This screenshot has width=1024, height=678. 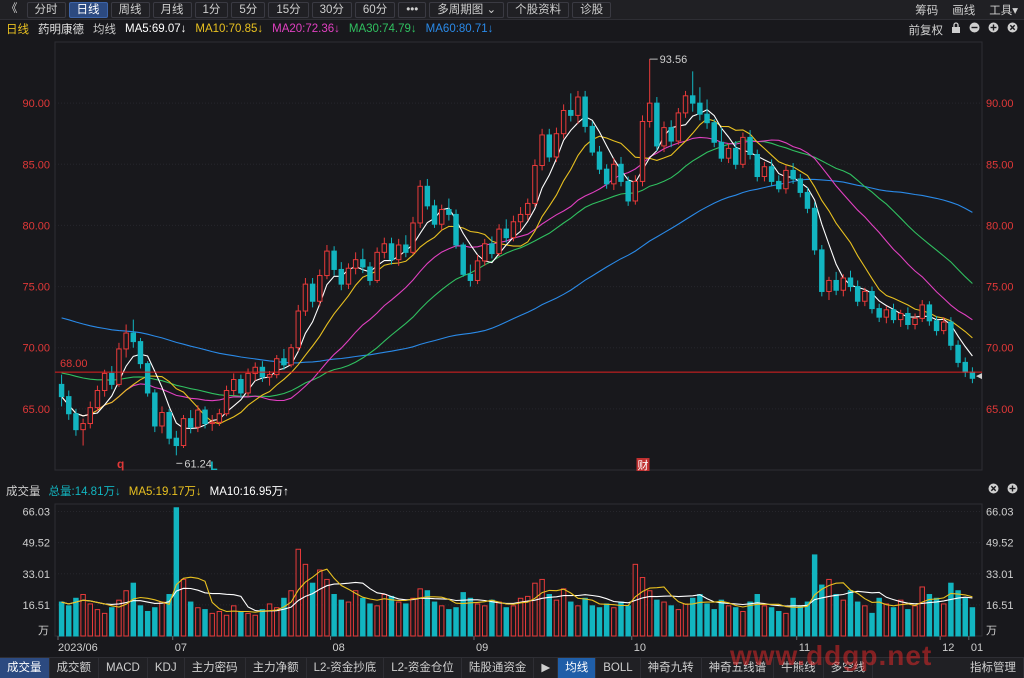 I want to click on avg-label: 均线, so click(x=104, y=29).